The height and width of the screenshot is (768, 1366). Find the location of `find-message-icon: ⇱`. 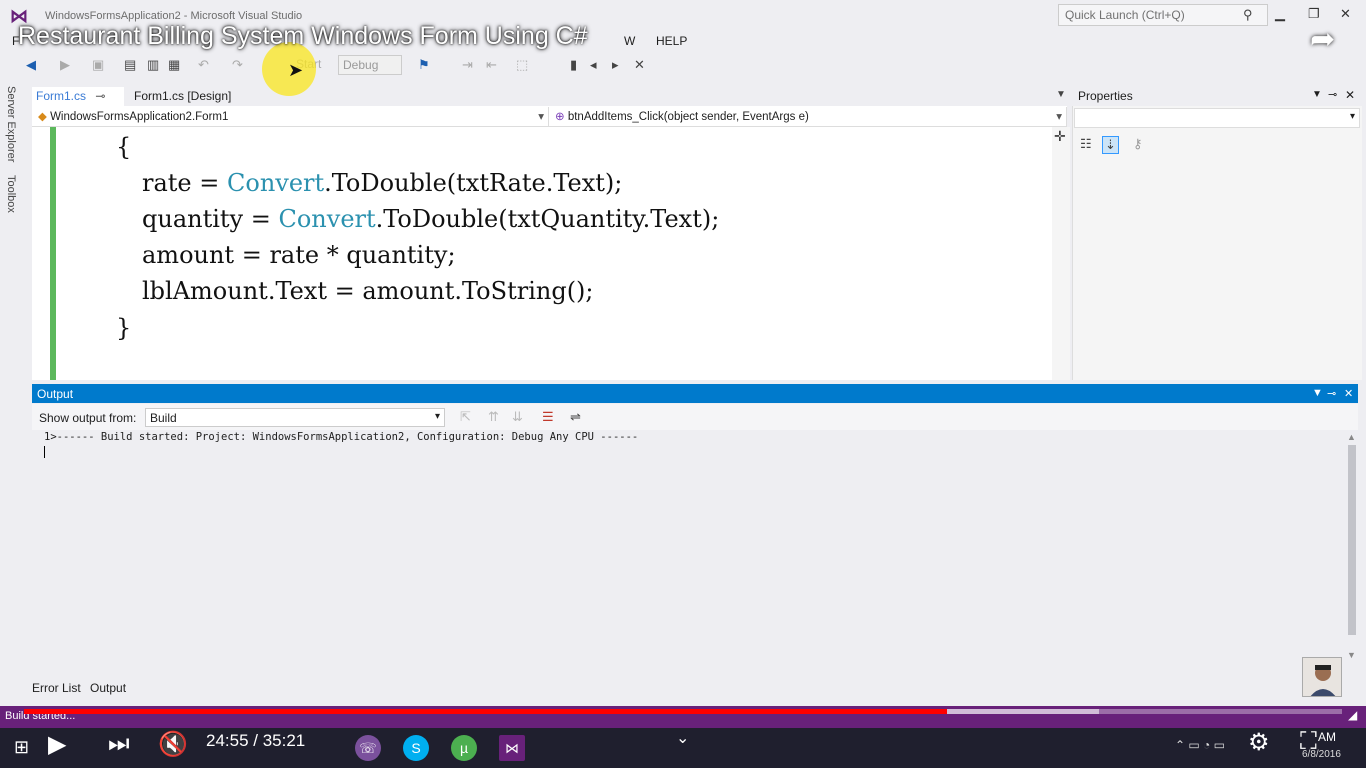

find-message-icon: ⇱ is located at coordinates (465, 417).